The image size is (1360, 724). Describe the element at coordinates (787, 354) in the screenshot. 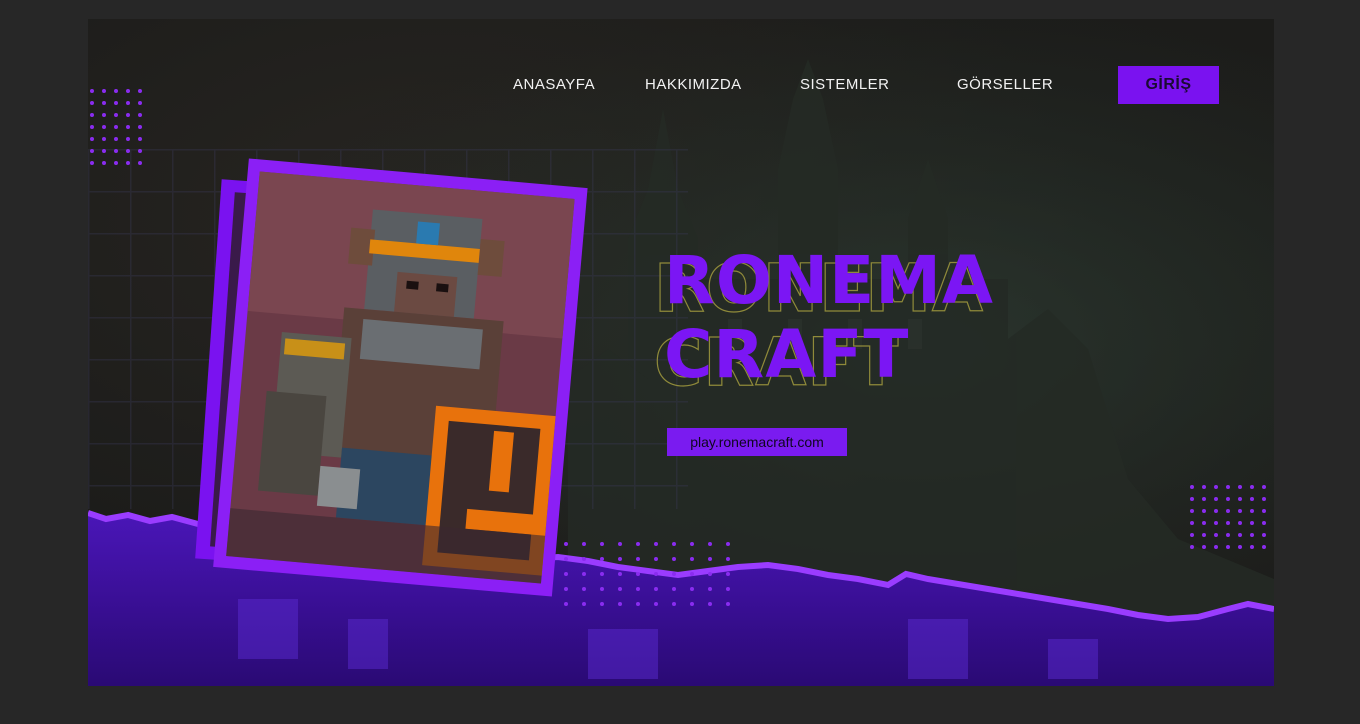

I see `hero-title-line2: CRAFT` at that location.